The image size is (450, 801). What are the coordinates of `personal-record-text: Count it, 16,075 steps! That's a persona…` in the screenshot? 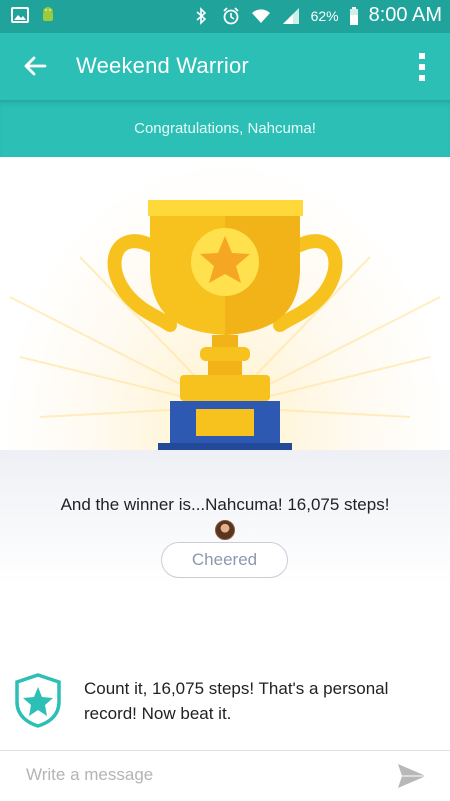 It's located at (236, 701).